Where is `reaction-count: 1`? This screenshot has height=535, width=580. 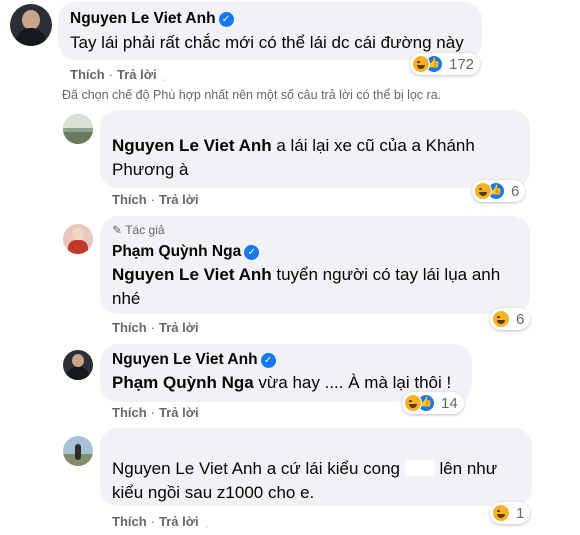 reaction-count: 1 is located at coordinates (520, 513).